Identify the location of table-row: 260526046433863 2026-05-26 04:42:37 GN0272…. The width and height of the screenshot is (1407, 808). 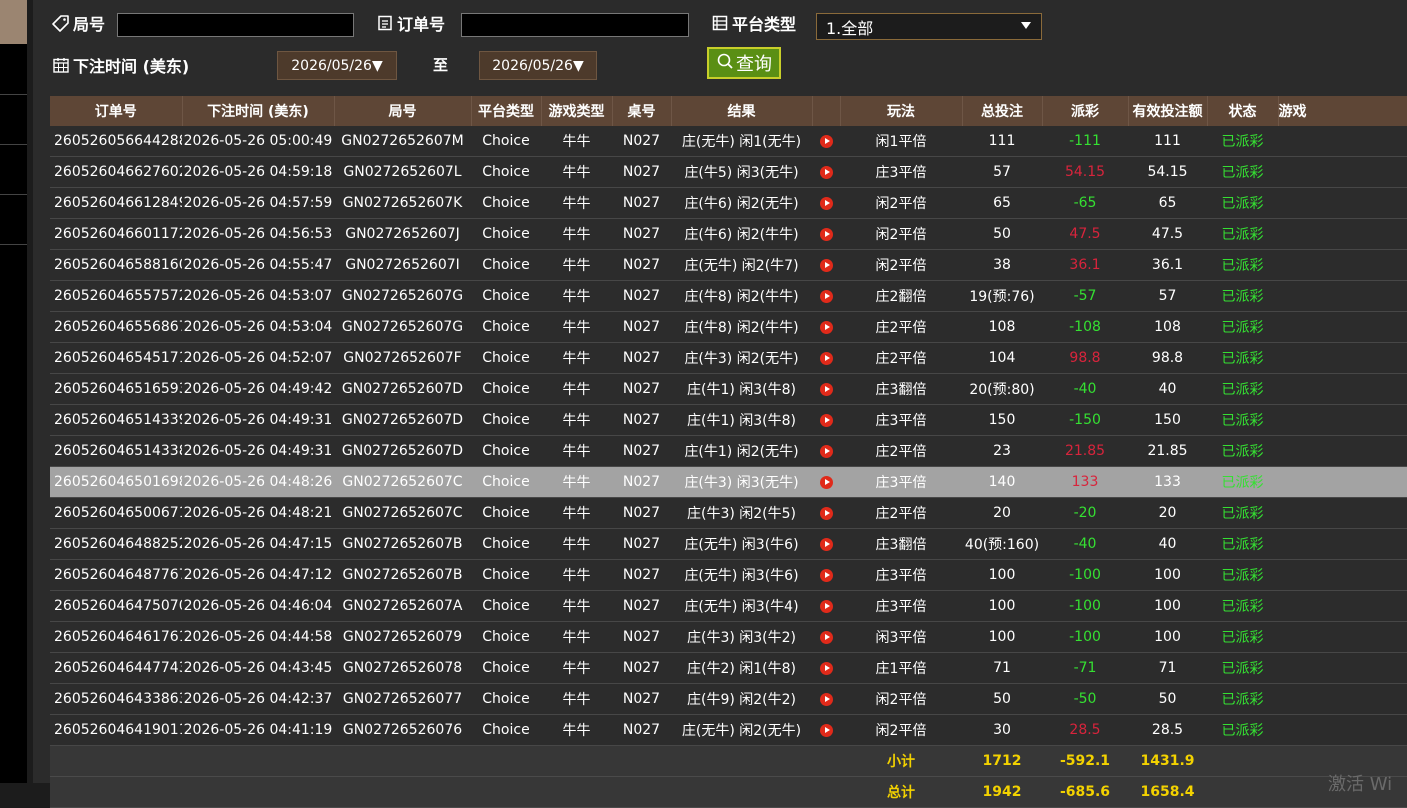
(728, 699).